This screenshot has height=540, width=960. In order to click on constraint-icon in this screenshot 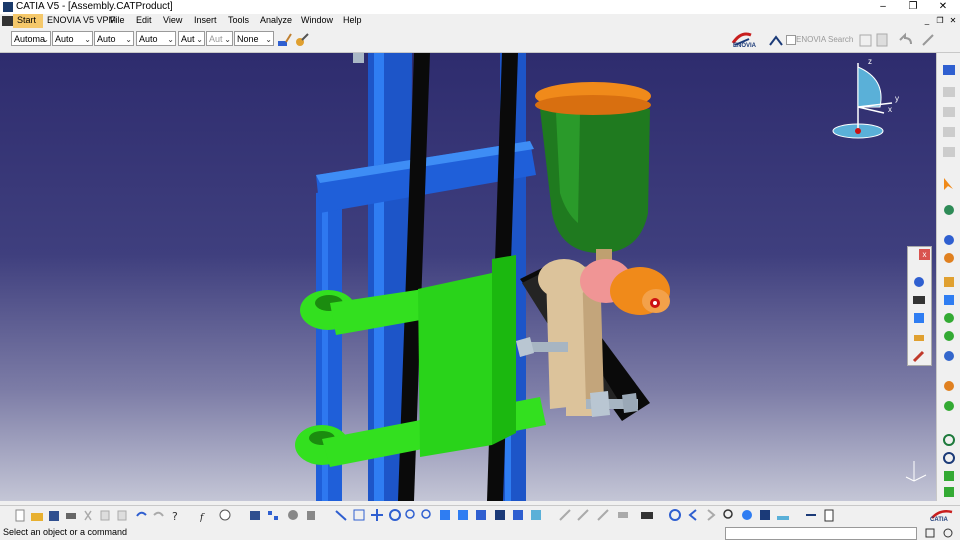, I will do `click(949, 318)`.